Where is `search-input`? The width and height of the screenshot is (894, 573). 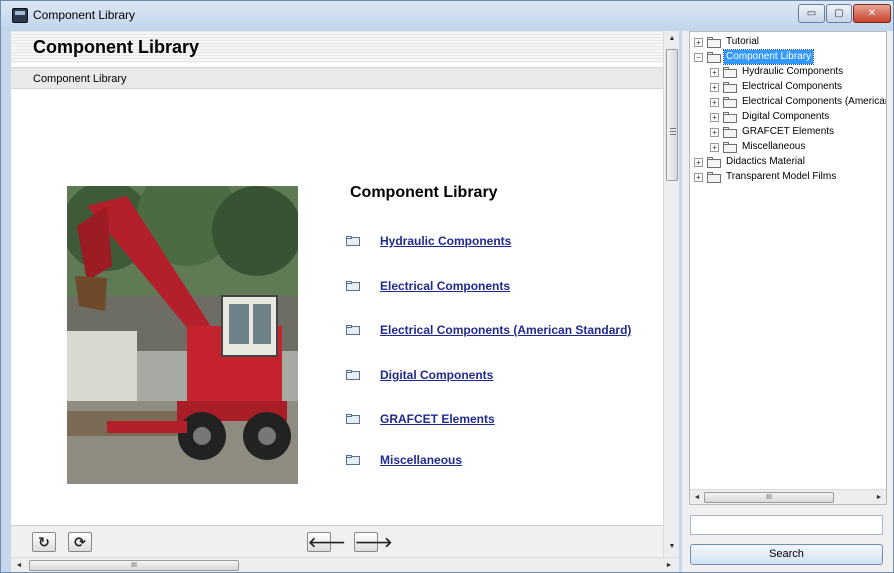
search-input is located at coordinates (786, 525).